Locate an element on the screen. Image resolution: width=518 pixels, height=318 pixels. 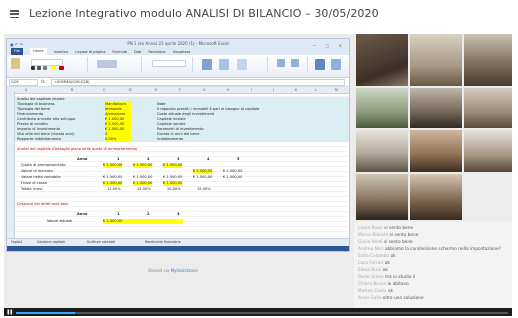
chat-message: ma io studio lì is located at coordinates (400, 277).